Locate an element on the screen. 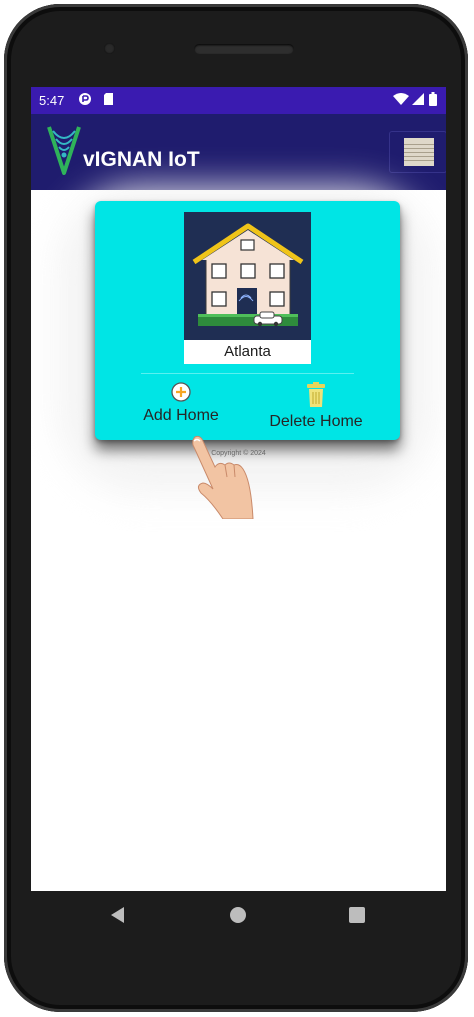 Image resolution: width=474 pixels, height=1017 pixels. app-title: vIGNAN IoT is located at coordinates (141, 159).